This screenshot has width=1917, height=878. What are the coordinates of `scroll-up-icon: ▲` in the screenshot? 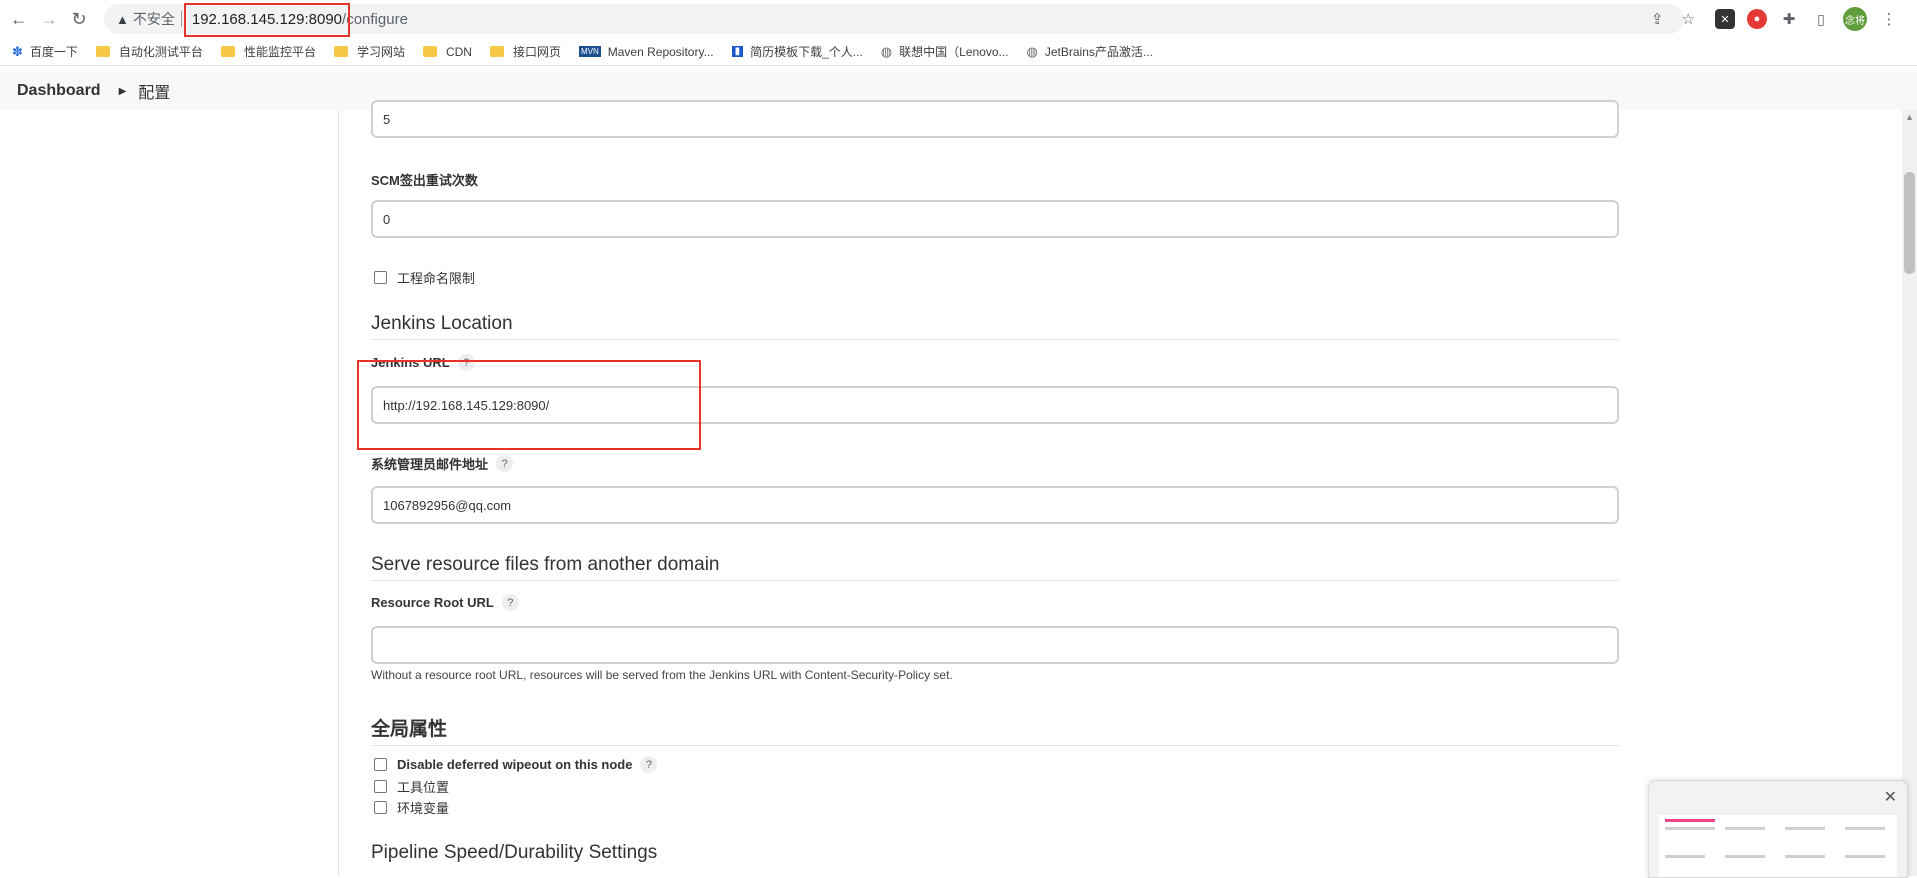 It's located at (1909, 117).